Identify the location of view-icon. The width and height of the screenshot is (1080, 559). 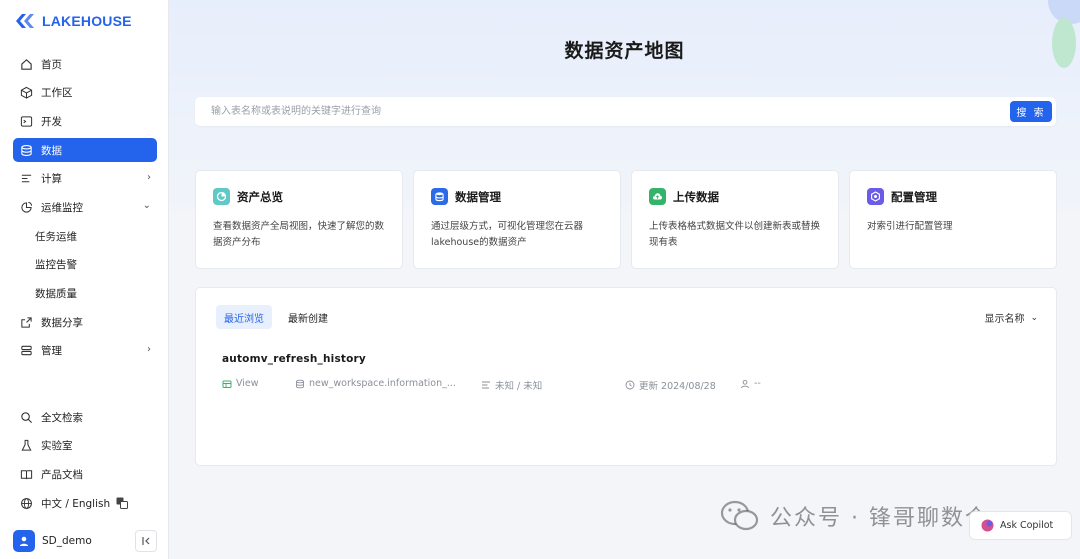
(227, 384).